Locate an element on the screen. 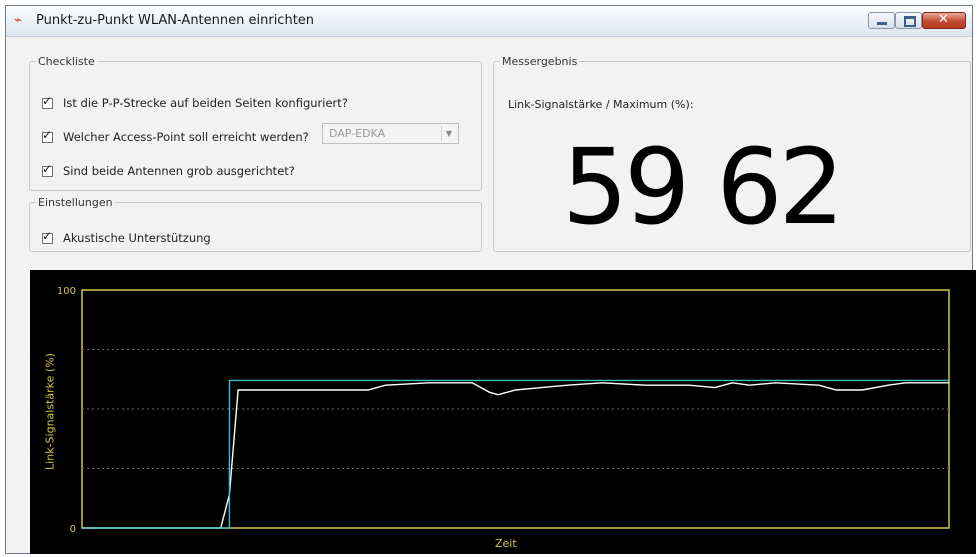 This screenshot has width=978, height=557. settings-group: Einstellungen Akustische Unterstützung is located at coordinates (255, 224).